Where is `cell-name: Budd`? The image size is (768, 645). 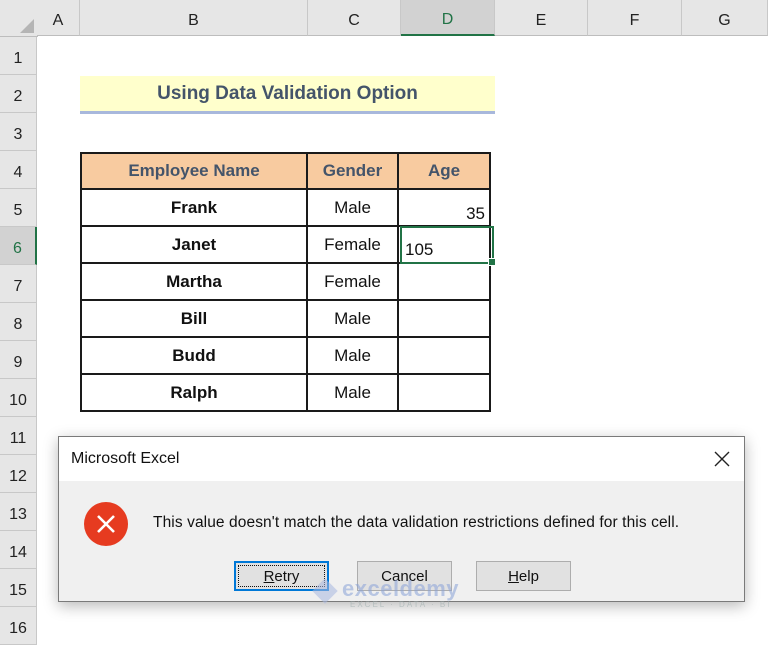
cell-name: Budd is located at coordinates (194, 355).